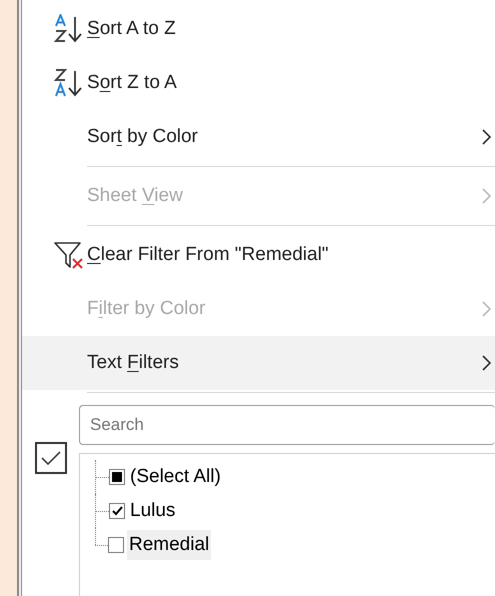  What do you see at coordinates (133, 363) in the screenshot?
I see `menu-item: Text Filters` at bounding box center [133, 363].